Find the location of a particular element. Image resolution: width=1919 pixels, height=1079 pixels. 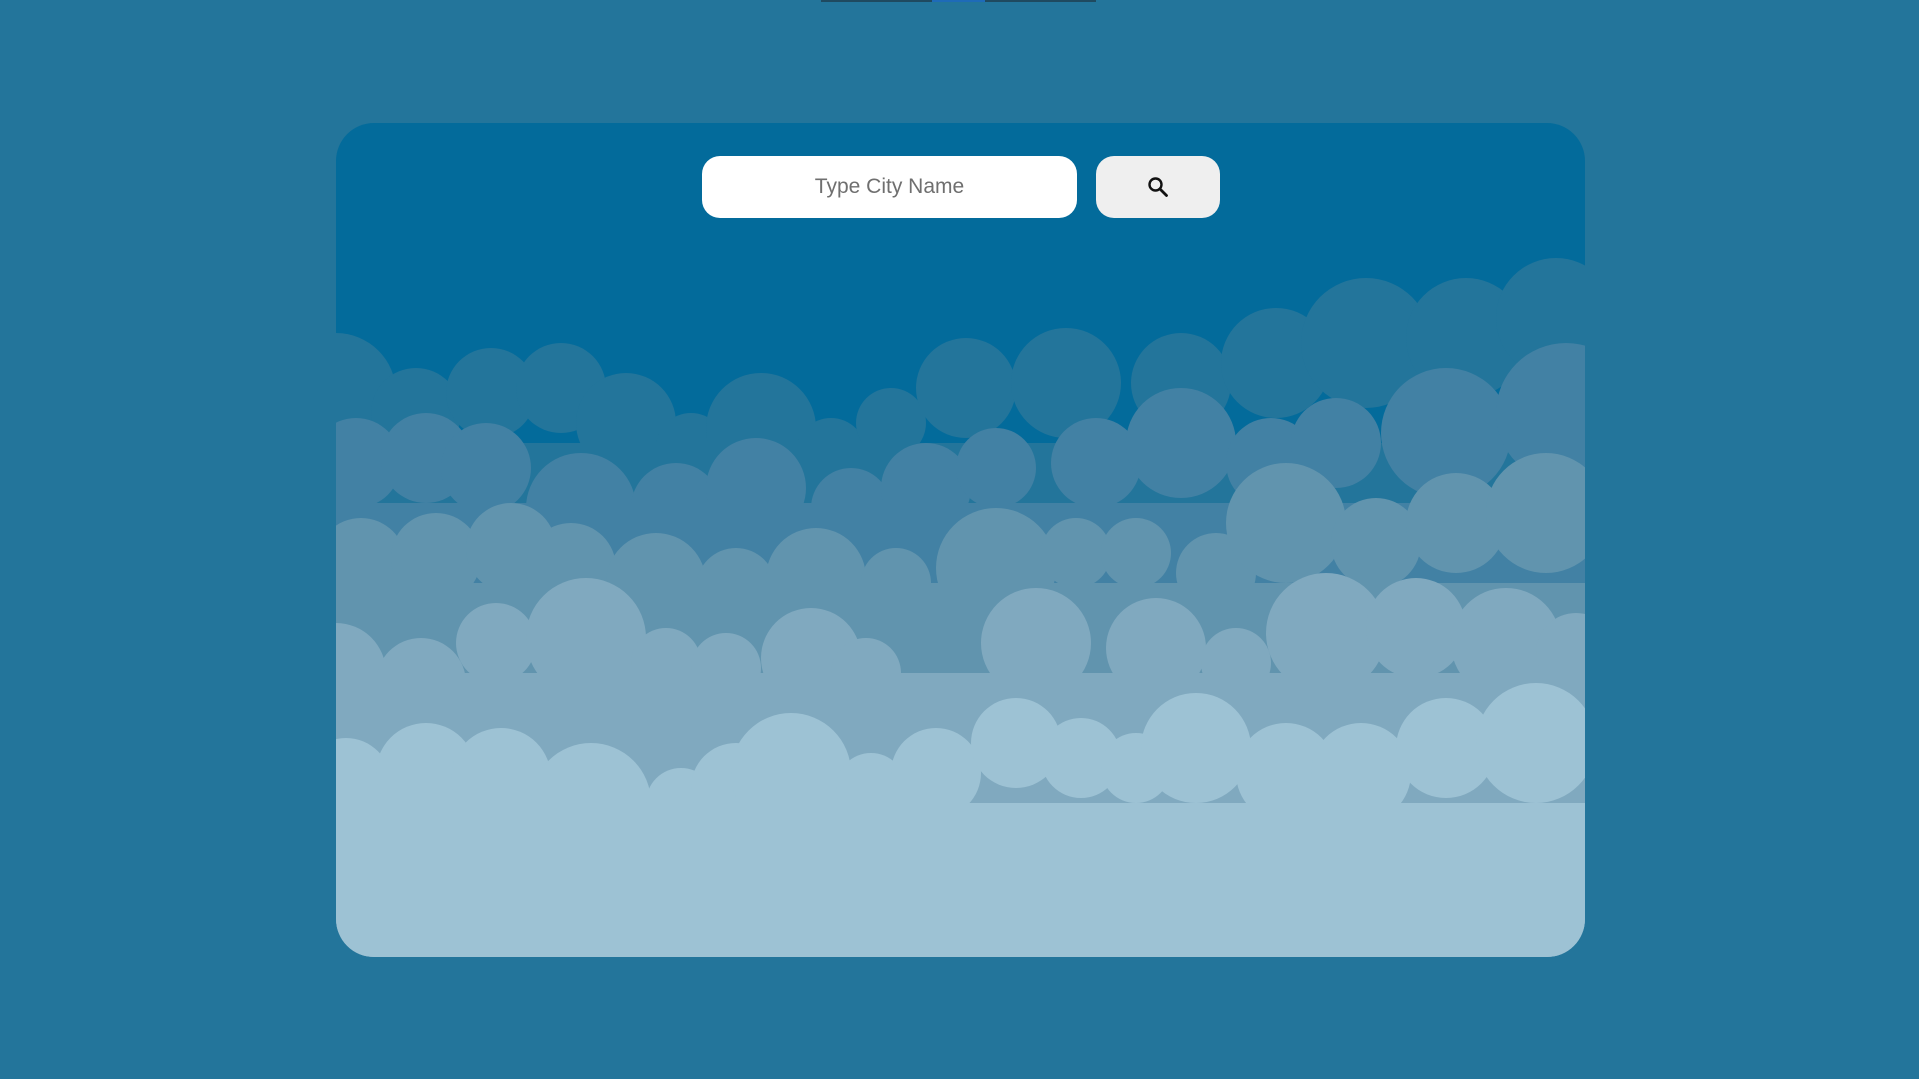

search-button is located at coordinates (1158, 187).